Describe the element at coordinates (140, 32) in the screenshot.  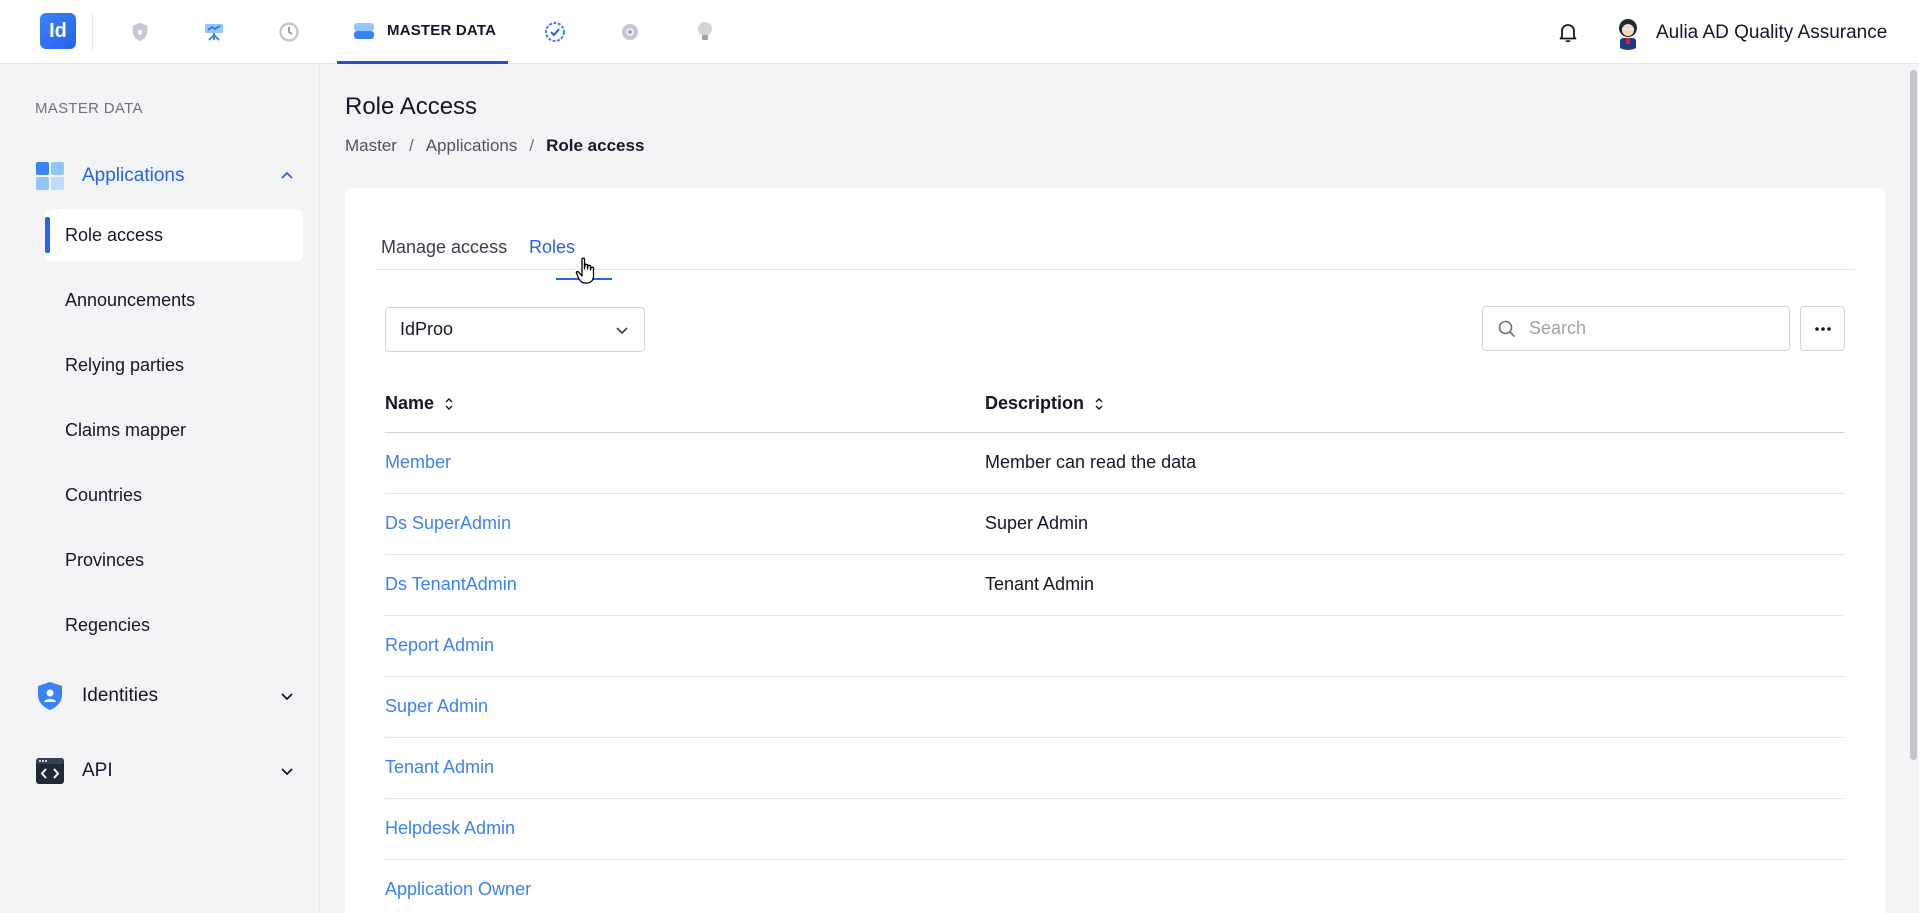
I see `shield-icon` at that location.